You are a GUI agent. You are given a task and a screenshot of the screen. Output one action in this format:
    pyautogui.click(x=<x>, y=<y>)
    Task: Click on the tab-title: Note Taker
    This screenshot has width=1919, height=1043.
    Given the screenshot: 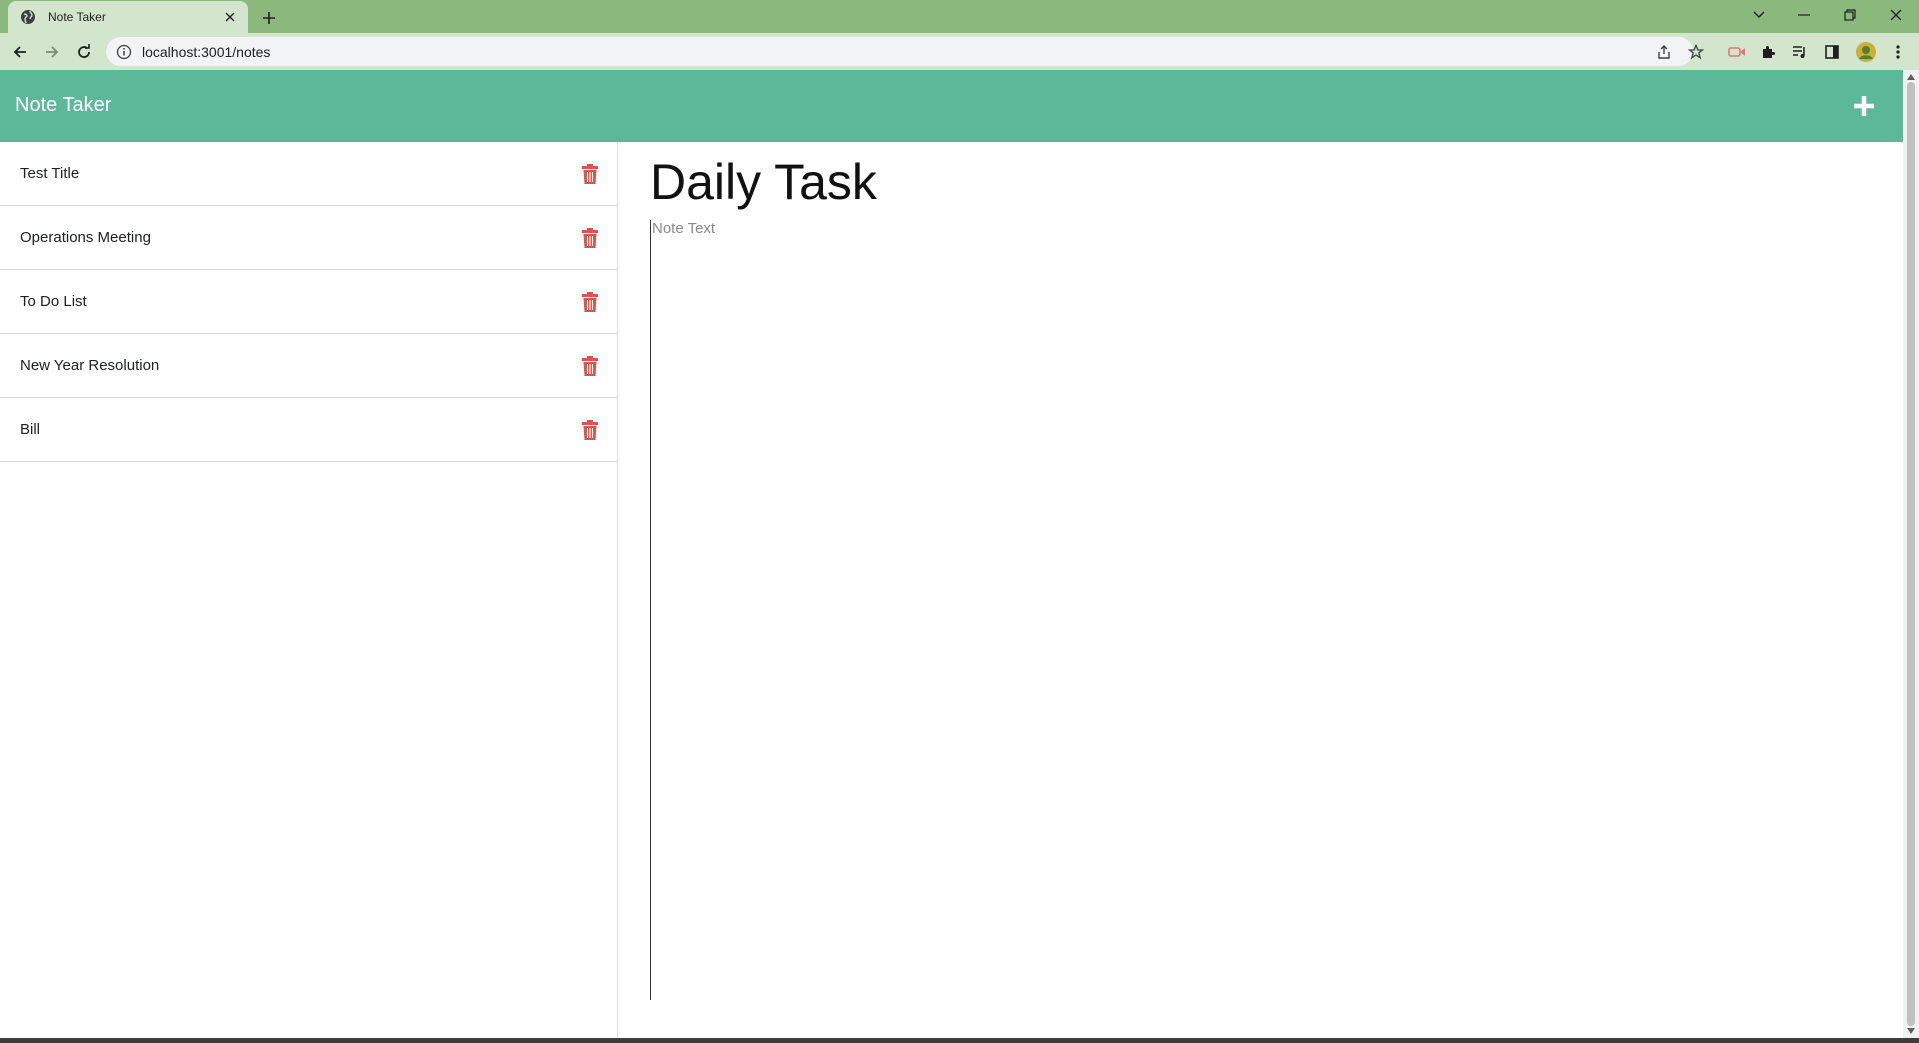 What is the action you would take?
    pyautogui.click(x=77, y=17)
    